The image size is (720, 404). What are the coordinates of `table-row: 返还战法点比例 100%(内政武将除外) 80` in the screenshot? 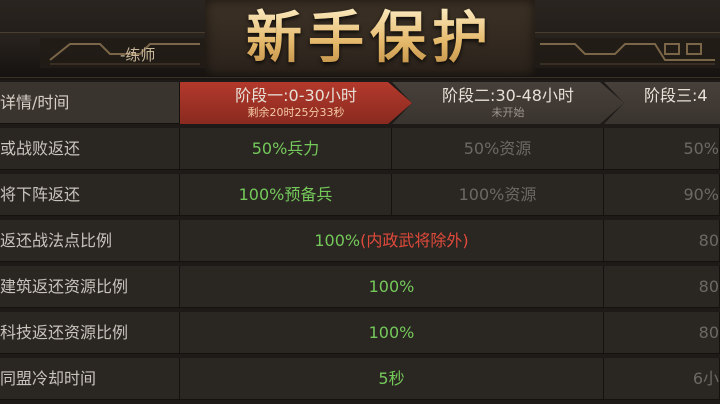 It's located at (360, 241).